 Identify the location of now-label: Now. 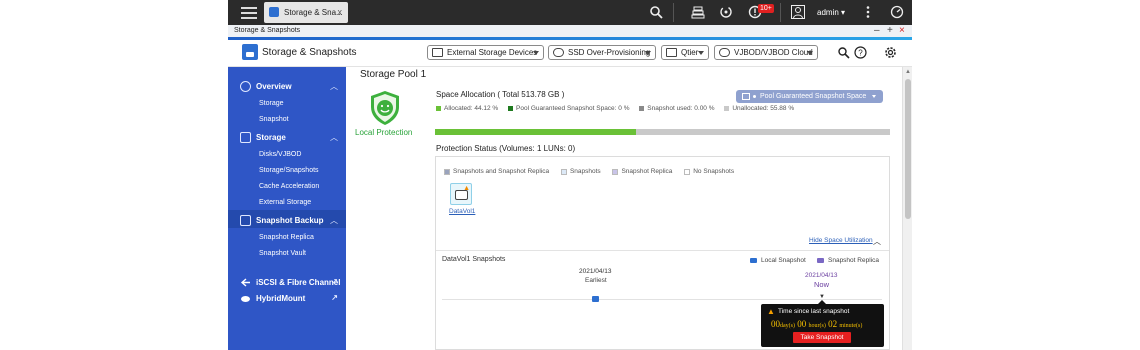
(822, 284).